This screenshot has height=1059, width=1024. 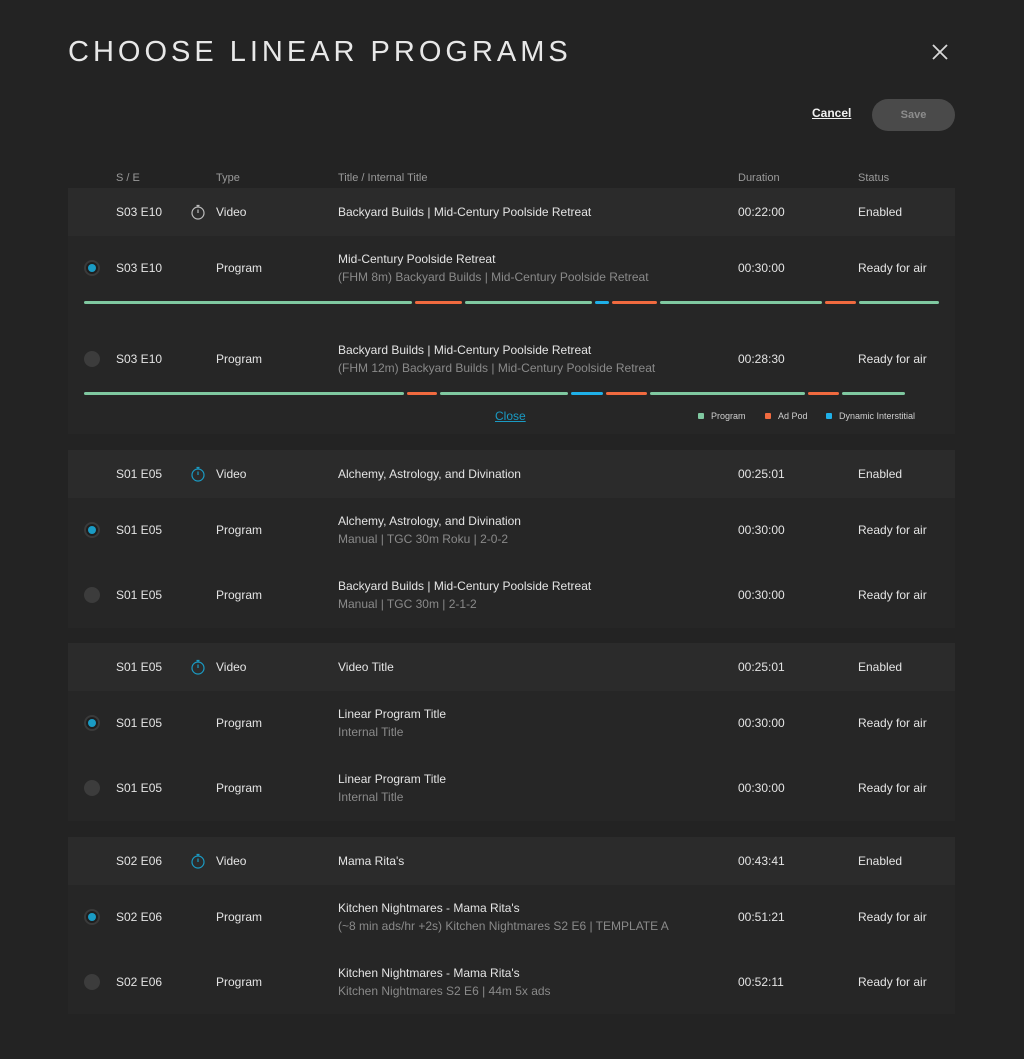 I want to click on internal-title-cell: Kitchen Nightmares S2 E6 | 44m 5x ads, so click(x=444, y=991).